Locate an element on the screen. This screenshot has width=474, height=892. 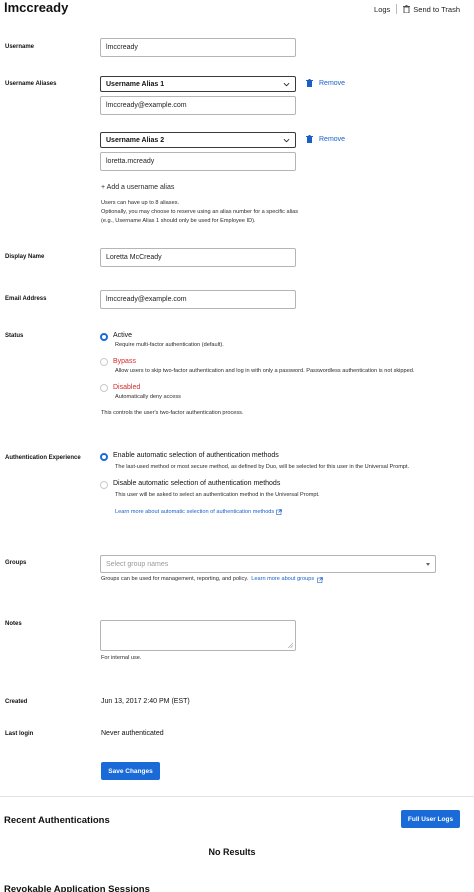
created-label: Created is located at coordinates (16, 702).